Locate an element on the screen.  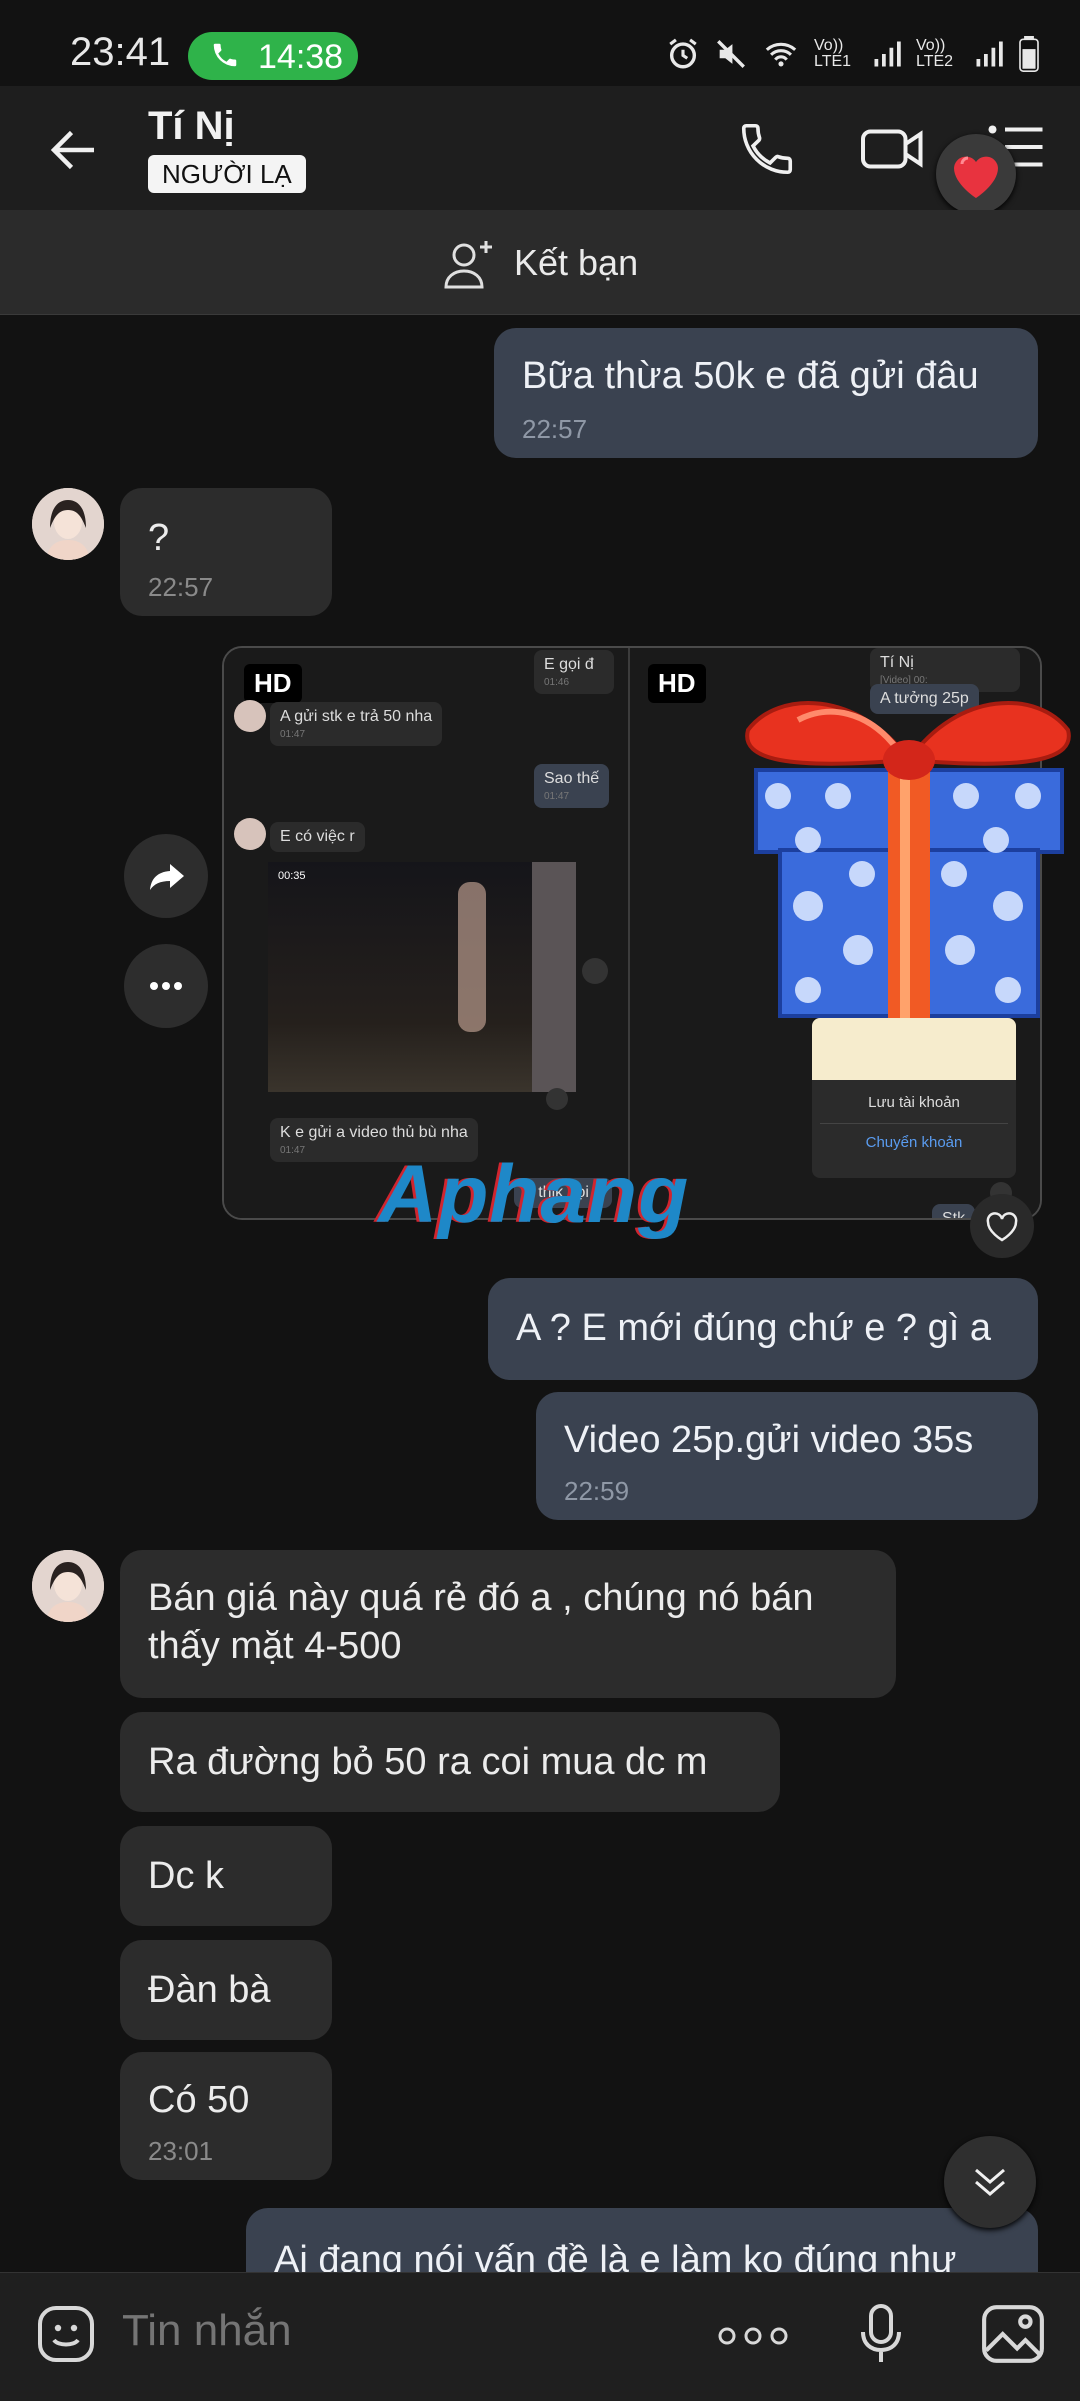
wifi-icon is located at coordinates (781, 54).